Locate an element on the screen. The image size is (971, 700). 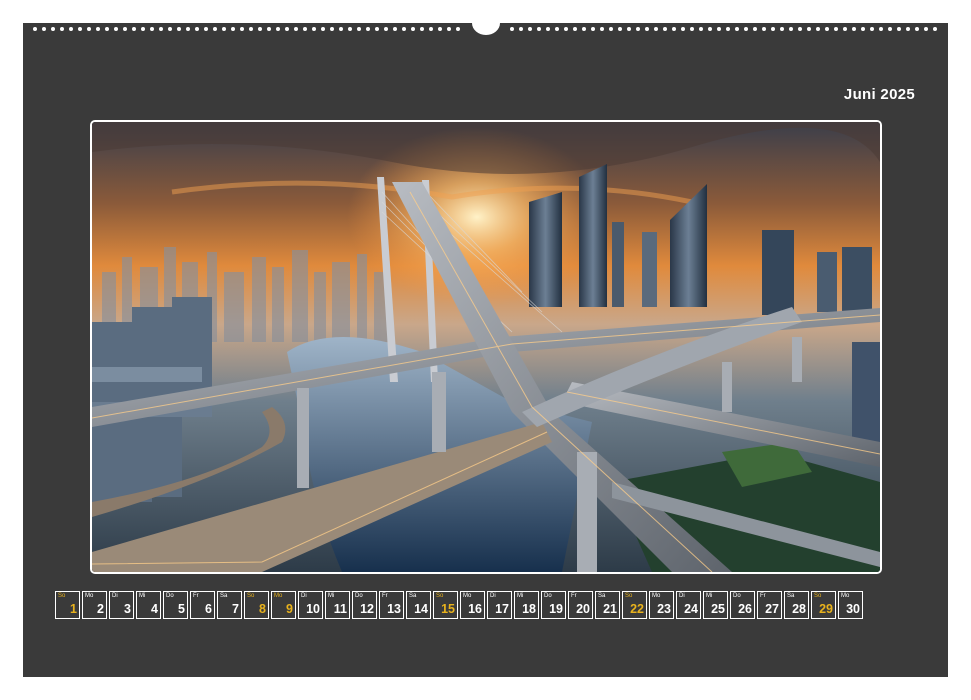
day-cell: Mi 4 is located at coordinates (148, 605).